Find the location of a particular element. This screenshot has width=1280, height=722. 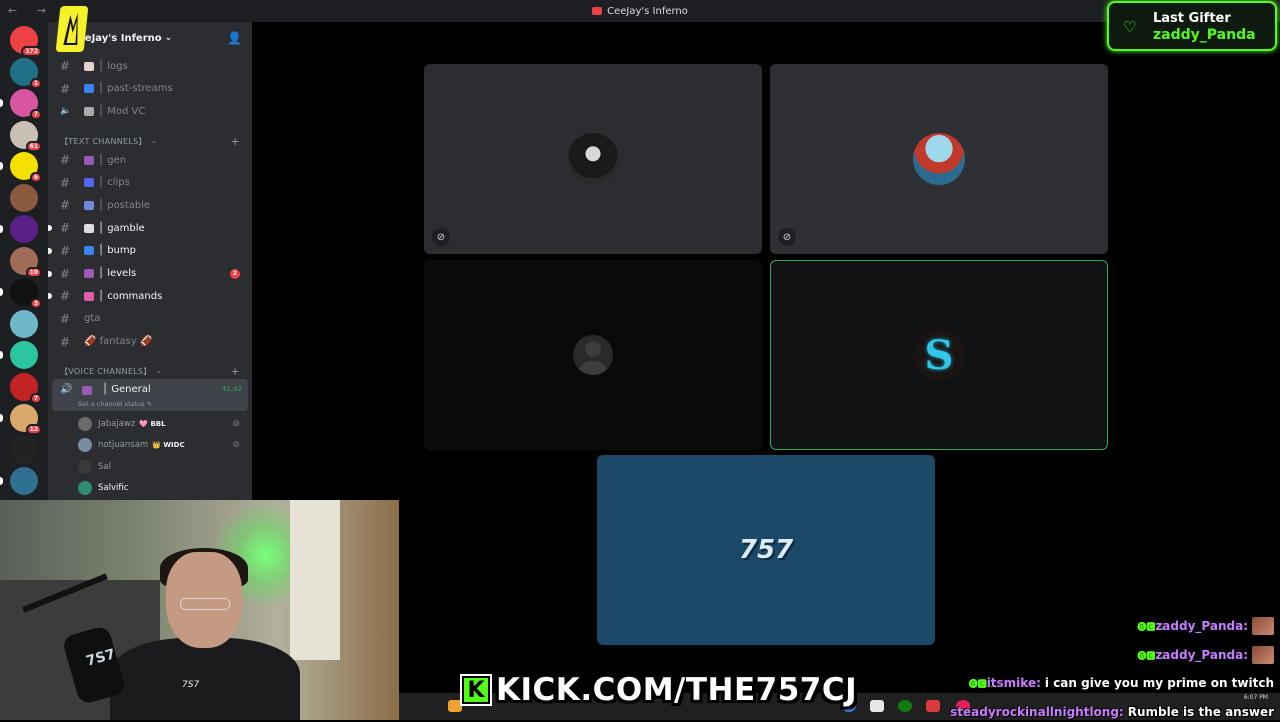

server-s-icon: 1 is located at coordinates (26, 73).